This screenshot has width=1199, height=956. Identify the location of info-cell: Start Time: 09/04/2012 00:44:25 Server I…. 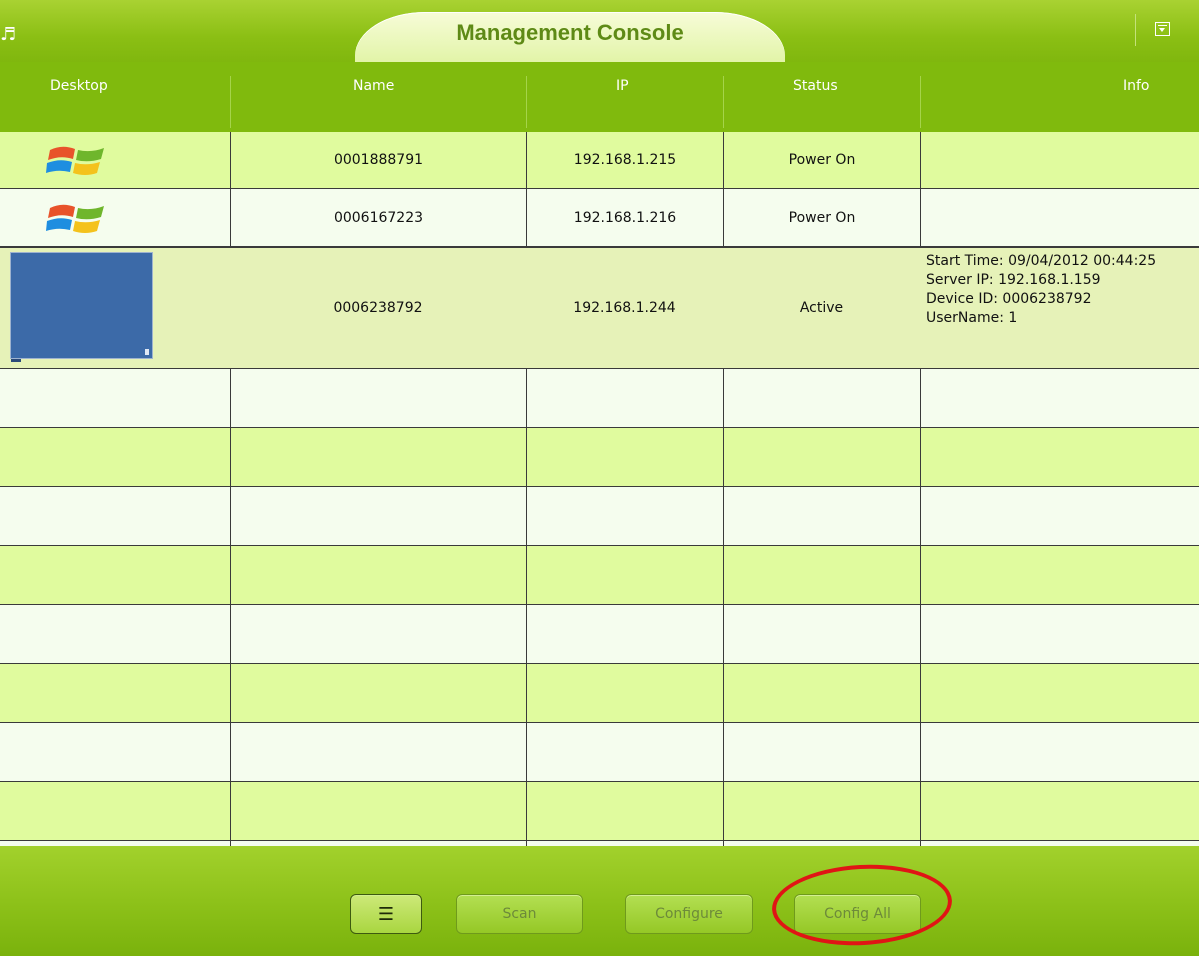
(1059, 308).